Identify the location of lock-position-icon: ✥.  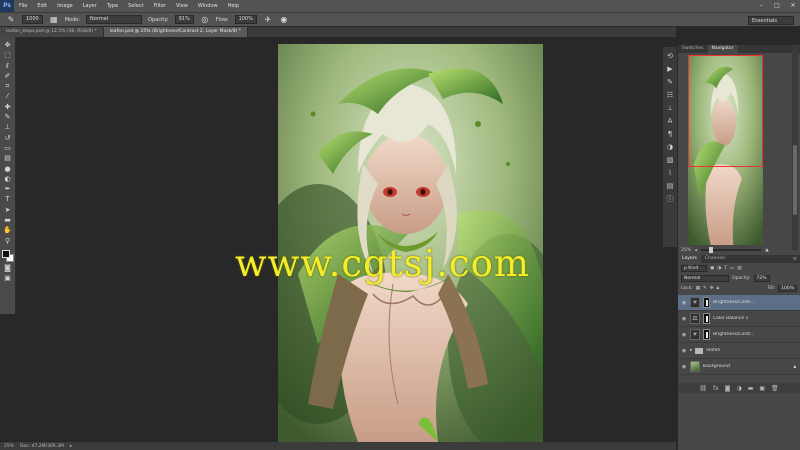
(712, 288).